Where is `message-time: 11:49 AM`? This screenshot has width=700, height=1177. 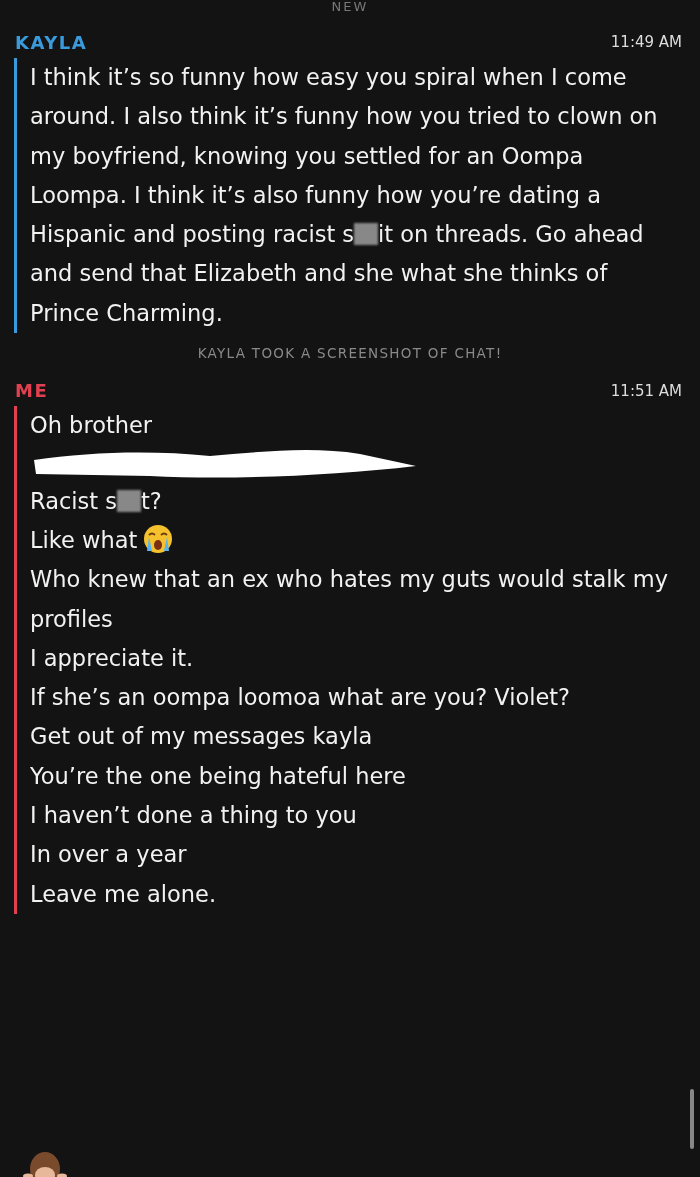 message-time: 11:49 AM is located at coordinates (646, 43).